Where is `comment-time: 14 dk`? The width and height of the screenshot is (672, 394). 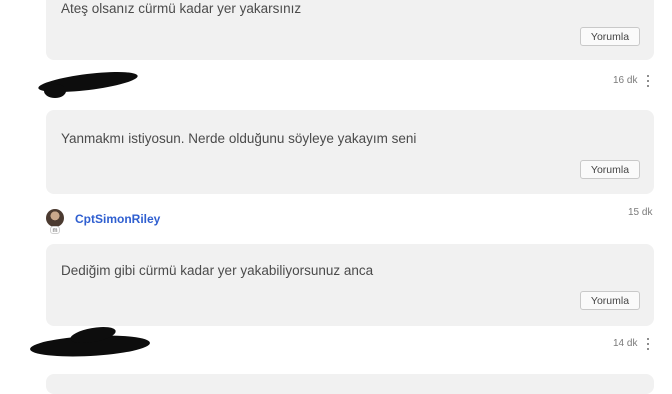 comment-time: 14 dk is located at coordinates (625, 343).